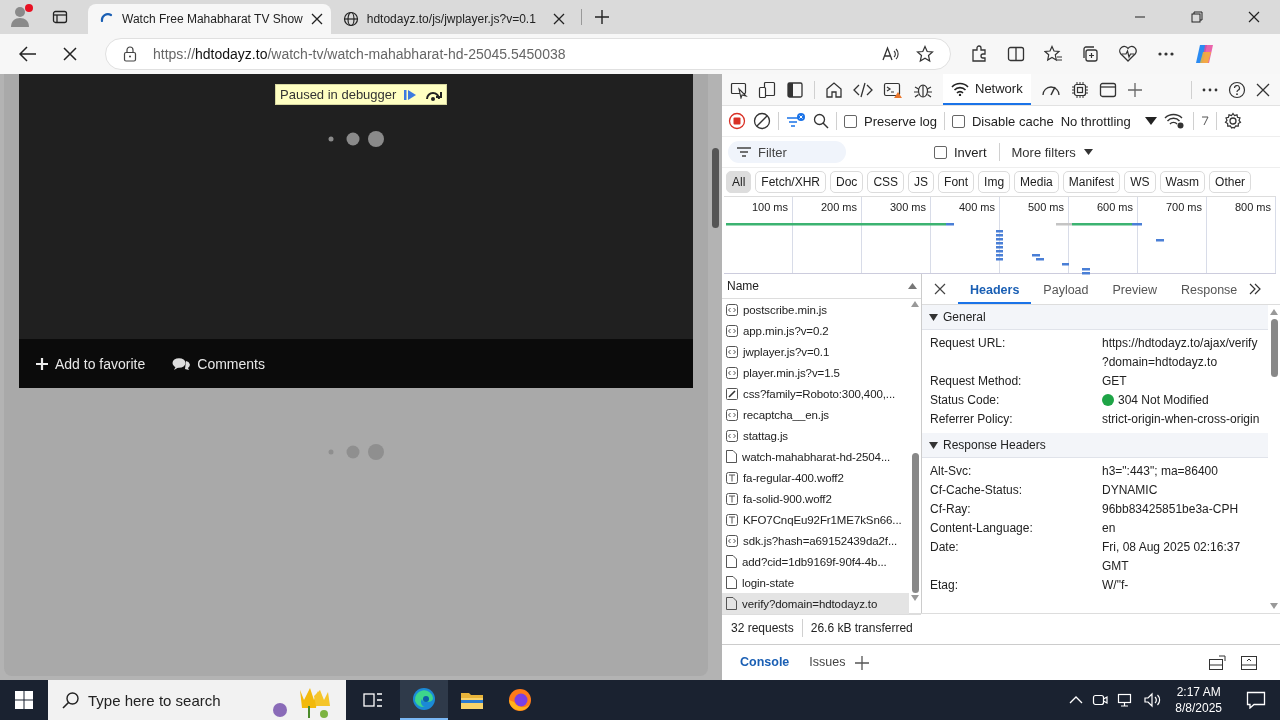 The height and width of the screenshot is (720, 1280). I want to click on browser-tab: hdtodayz.to/js/jwplayer.js?v=0.1, so click(451, 19).